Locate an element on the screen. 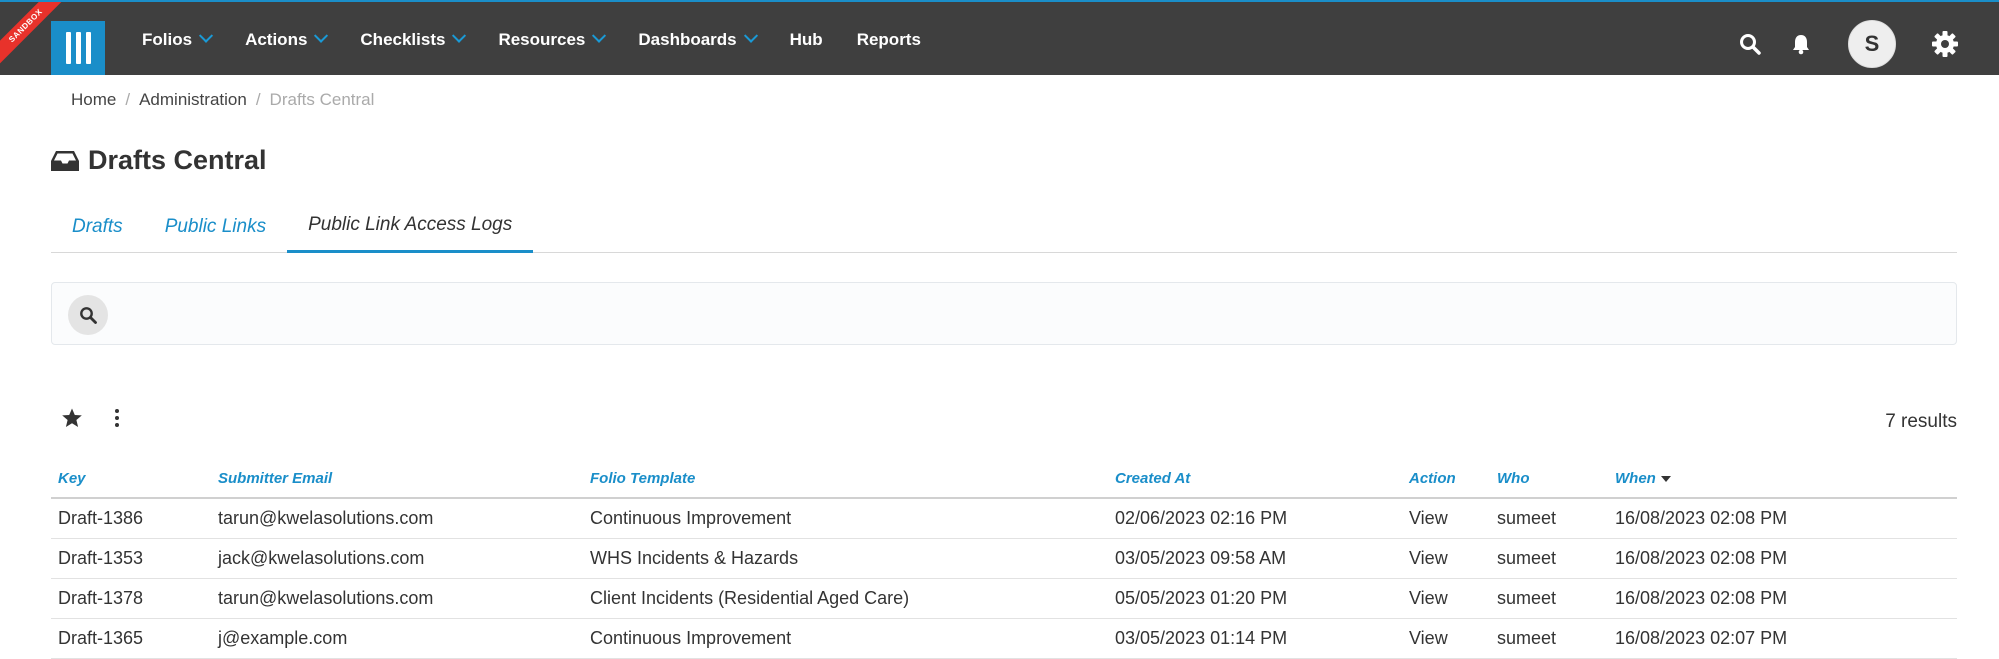  bell-icon is located at coordinates (1801, 44).